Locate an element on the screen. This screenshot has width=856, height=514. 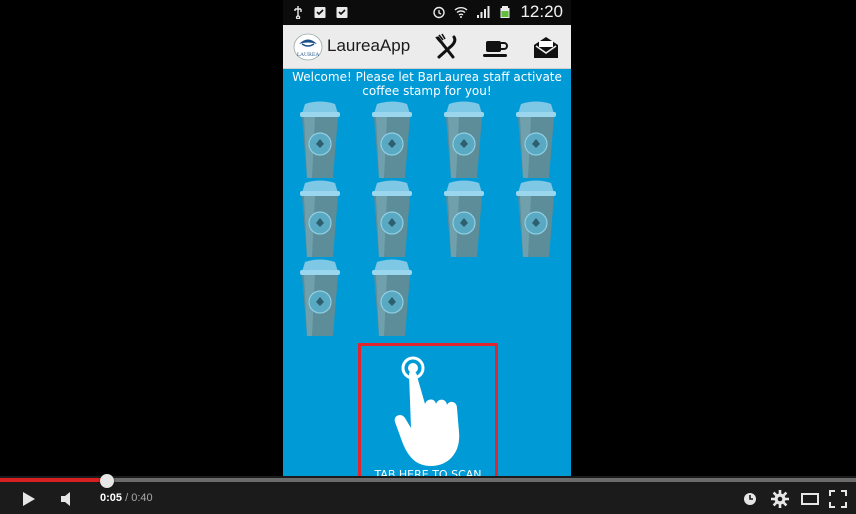
status-clock: 12:20 is located at coordinates (541, 11).